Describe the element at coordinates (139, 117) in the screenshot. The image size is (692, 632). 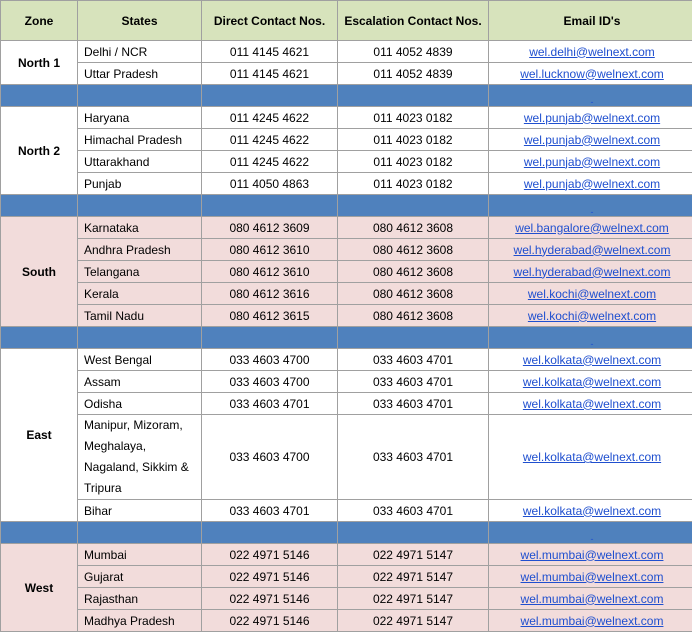
I see `state-name: Haryana` at that location.